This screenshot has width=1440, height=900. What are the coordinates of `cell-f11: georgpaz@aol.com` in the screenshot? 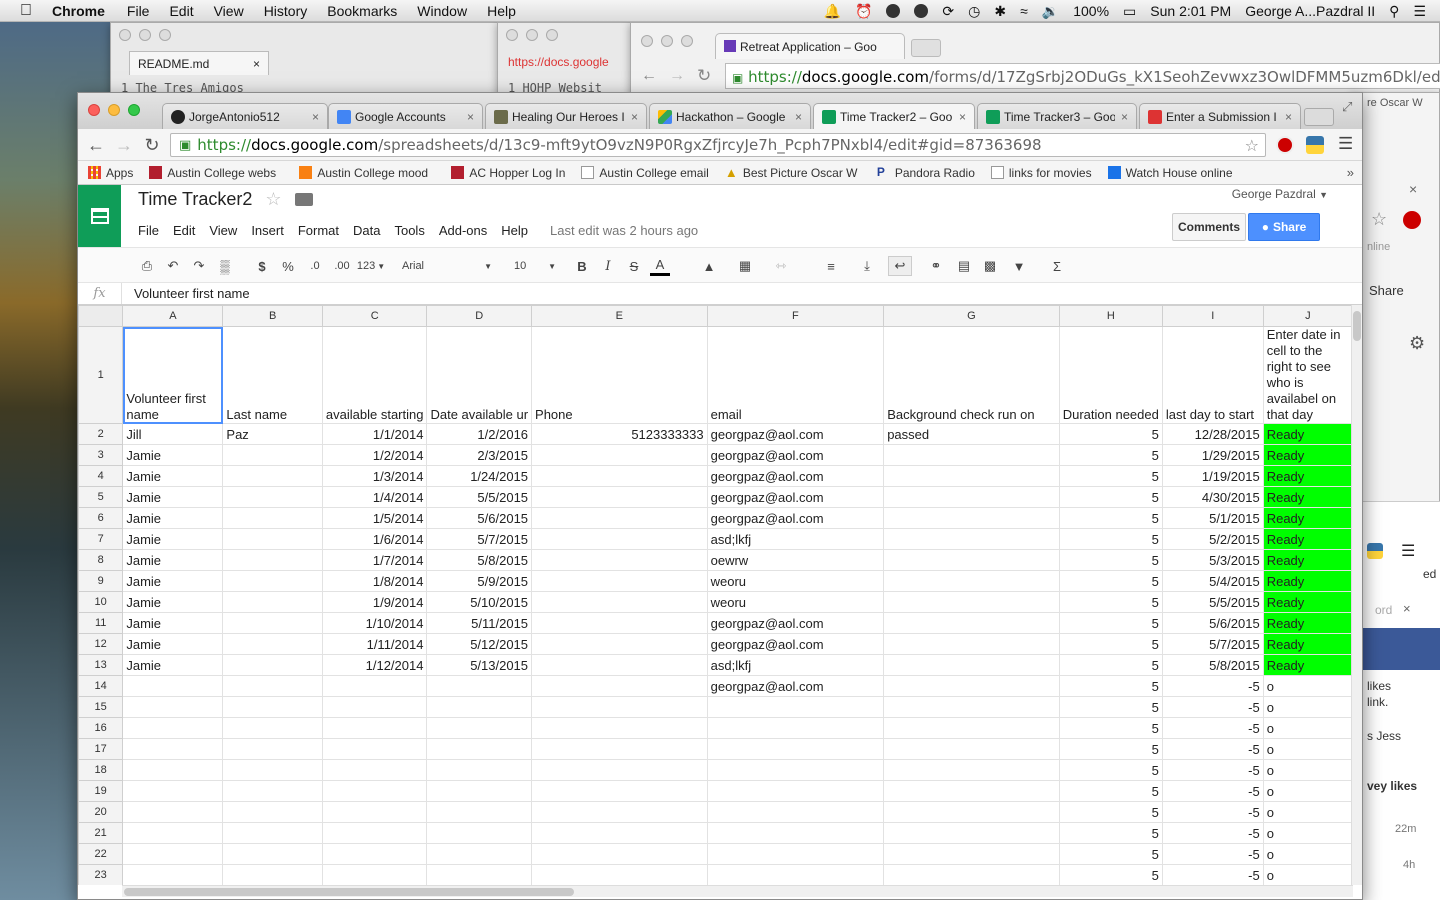 It's located at (795, 623).